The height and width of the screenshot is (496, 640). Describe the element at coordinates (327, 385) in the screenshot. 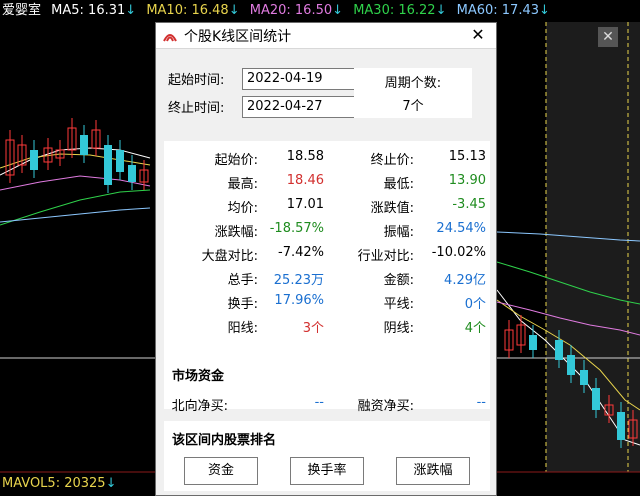

I see `market-funds-section: 市场资金 北向净买: -- 融资净买: --` at that location.